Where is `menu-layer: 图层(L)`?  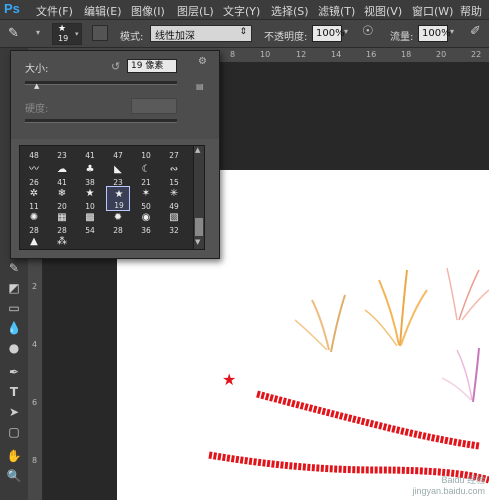
menu-layer: 图层(L) is located at coordinates (195, 11).